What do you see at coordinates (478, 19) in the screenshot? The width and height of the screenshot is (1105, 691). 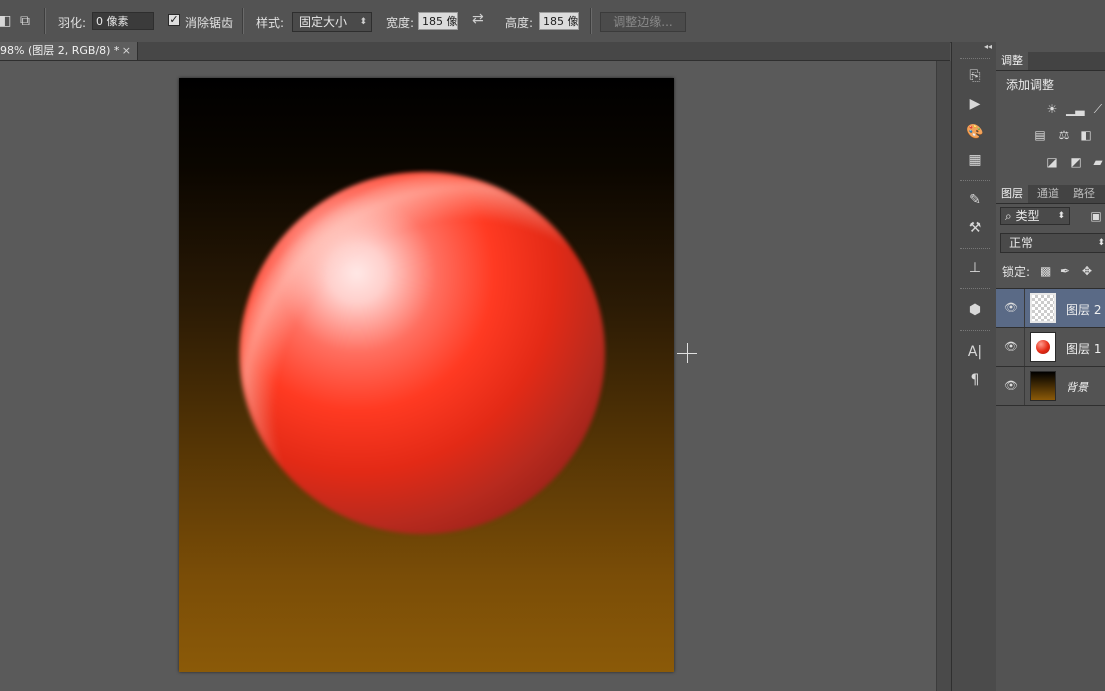 I see `swap-icon: ⇄` at bounding box center [478, 19].